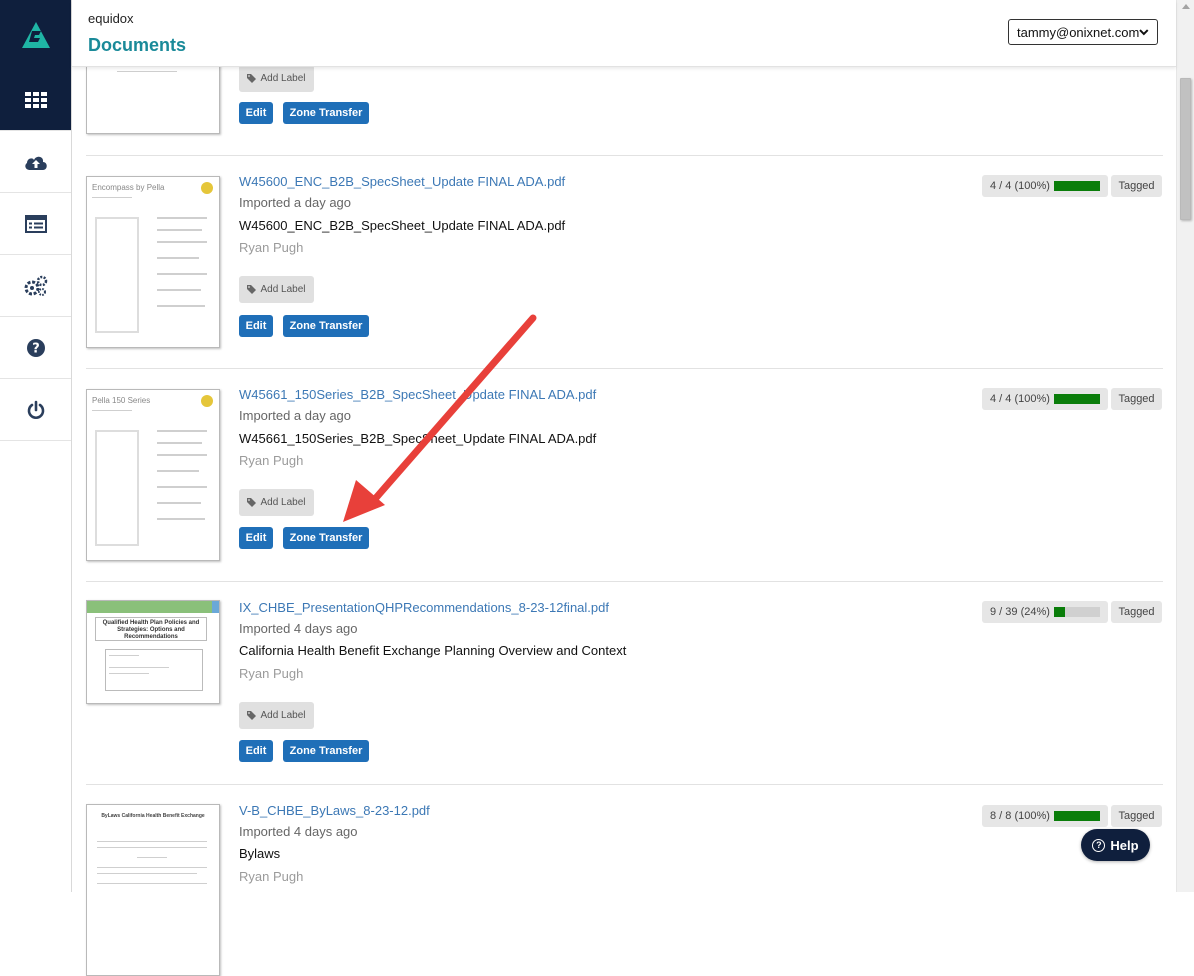  Describe the element at coordinates (153, 475) in the screenshot. I see `document-thumbnail: Pella 150 Series` at that location.